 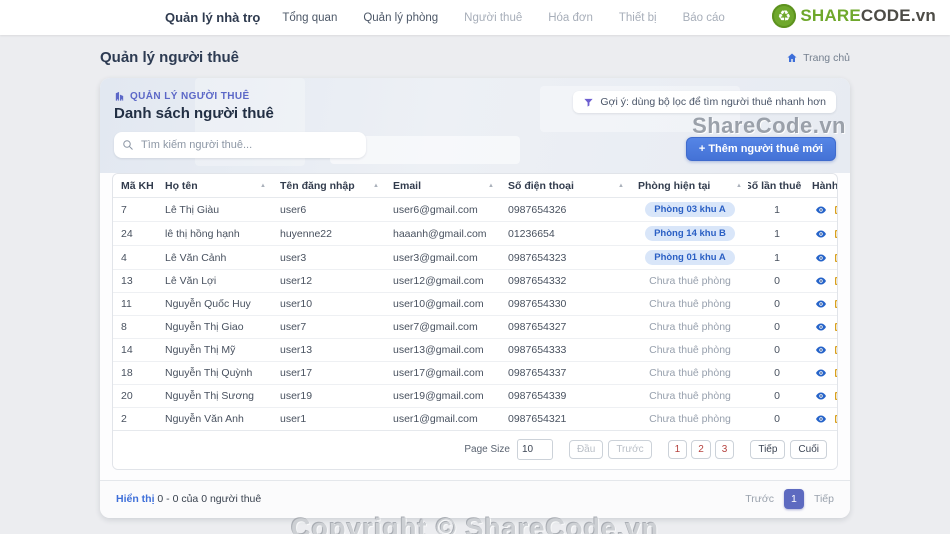 What do you see at coordinates (677, 449) in the screenshot?
I see `page-button-1: 1` at bounding box center [677, 449].